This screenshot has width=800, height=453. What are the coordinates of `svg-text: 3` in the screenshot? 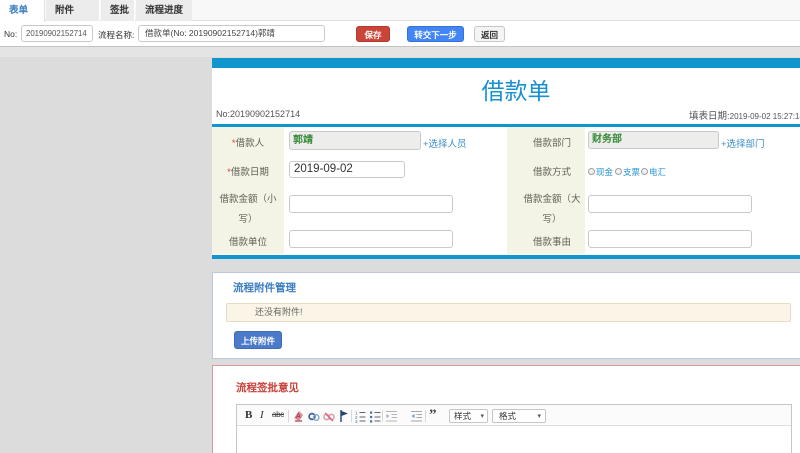 It's located at (356, 421).